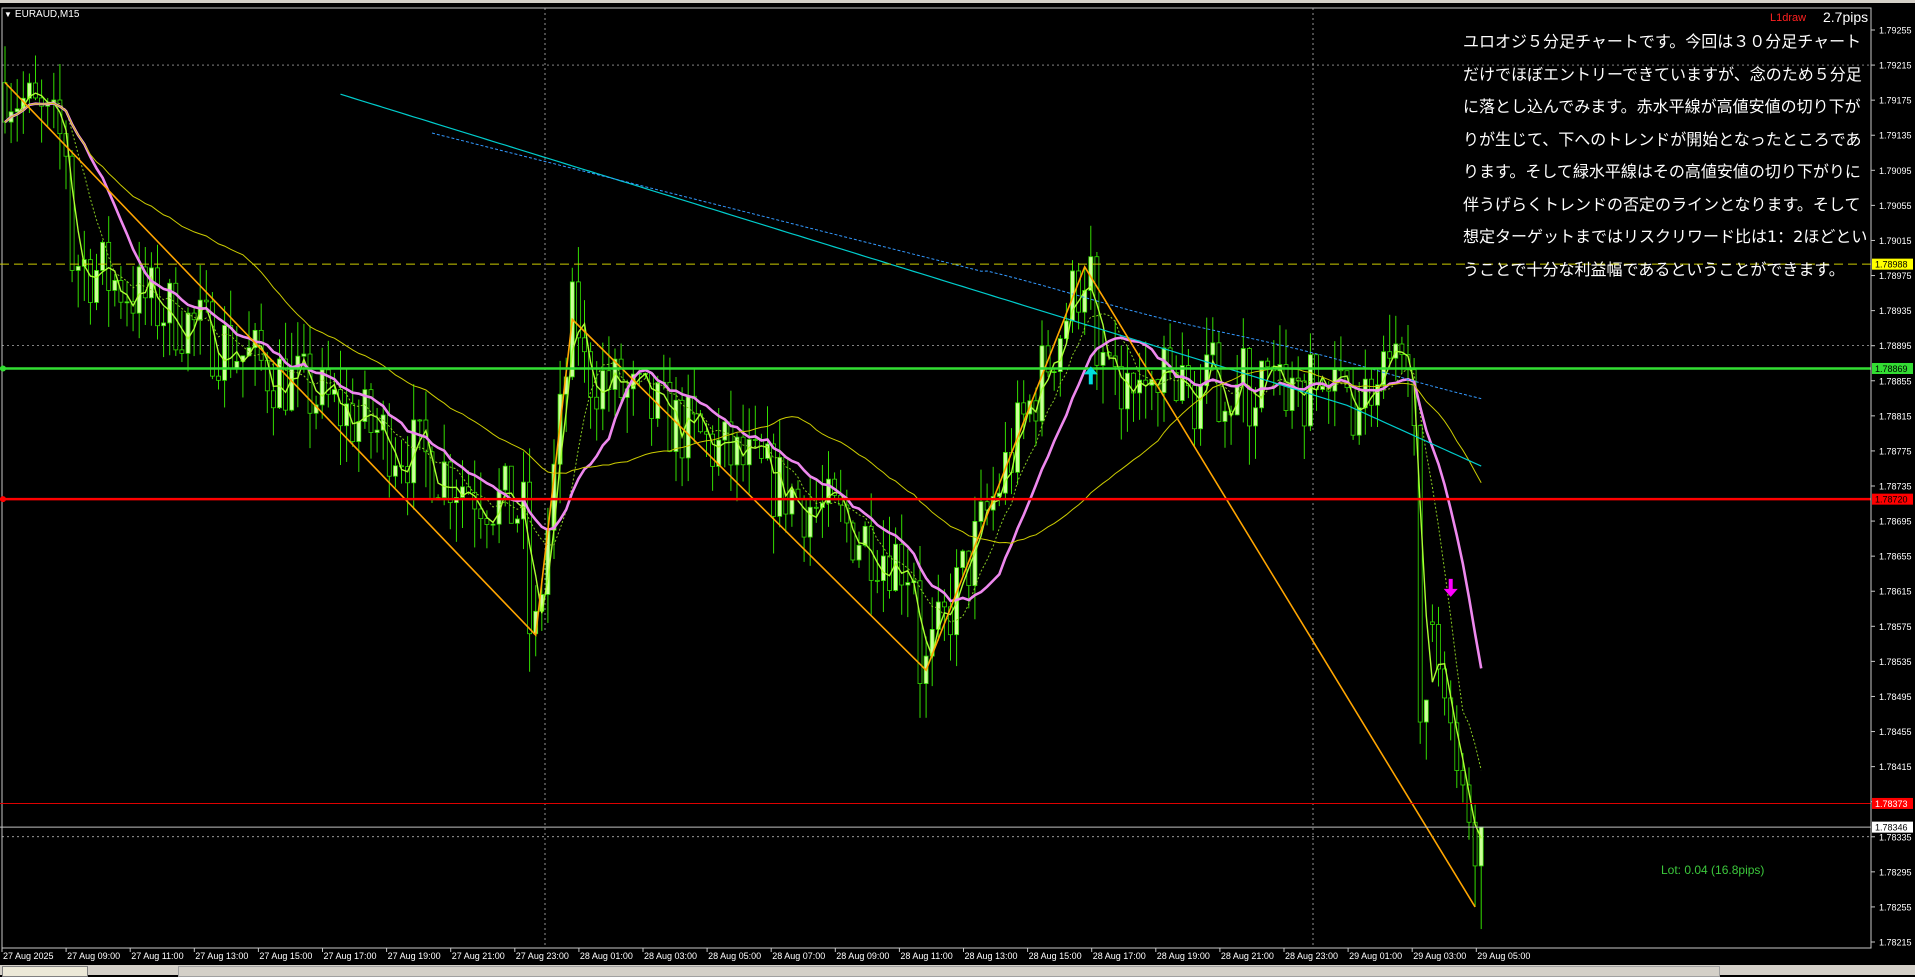  What do you see at coordinates (1891, 265) in the screenshot?
I see `dashed-yellow-level-badge-label: 1.78988` at bounding box center [1891, 265].